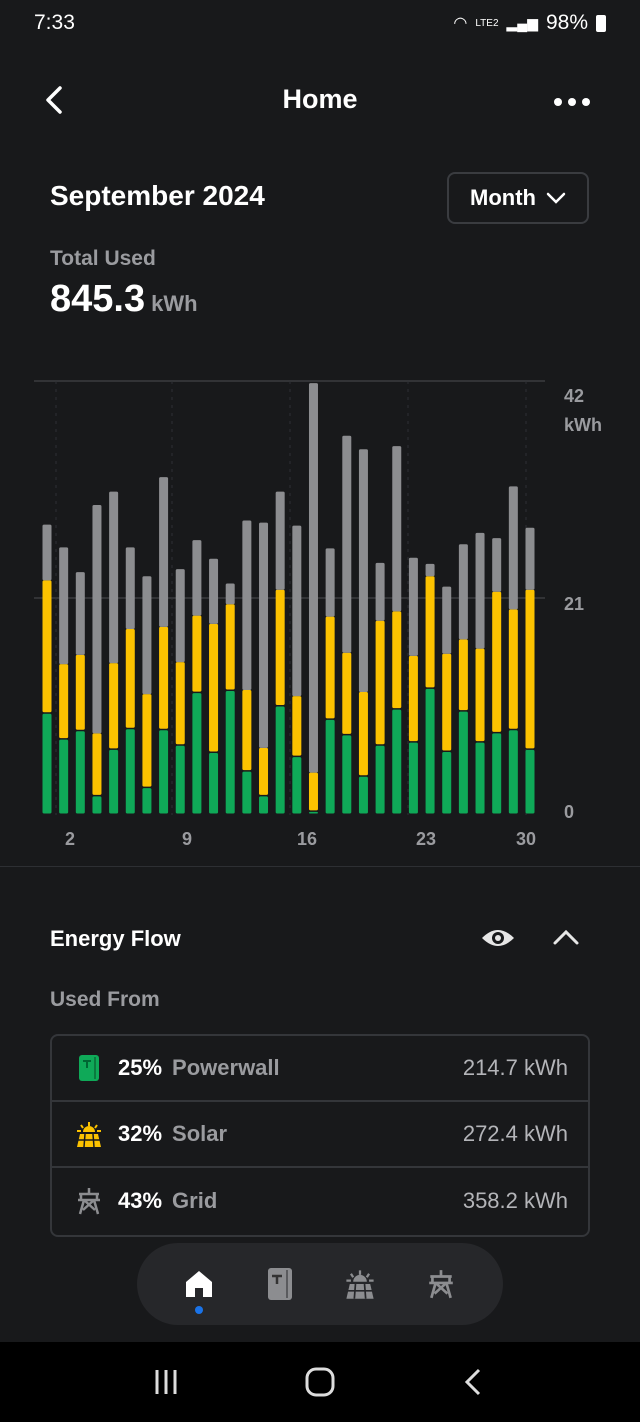 This screenshot has width=640, height=1422. Describe the element at coordinates (566, 940) in the screenshot. I see `collapse-button` at that location.